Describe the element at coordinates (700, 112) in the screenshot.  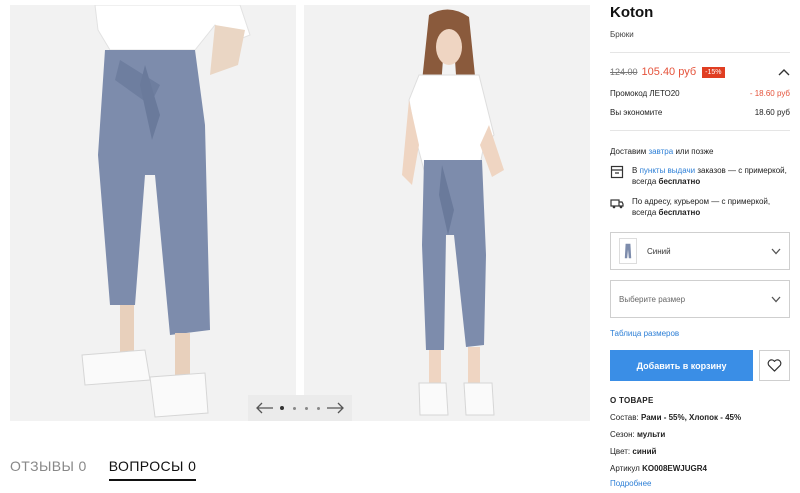
I see `savings-row: Вы экономите 18.60 руб` at that location.